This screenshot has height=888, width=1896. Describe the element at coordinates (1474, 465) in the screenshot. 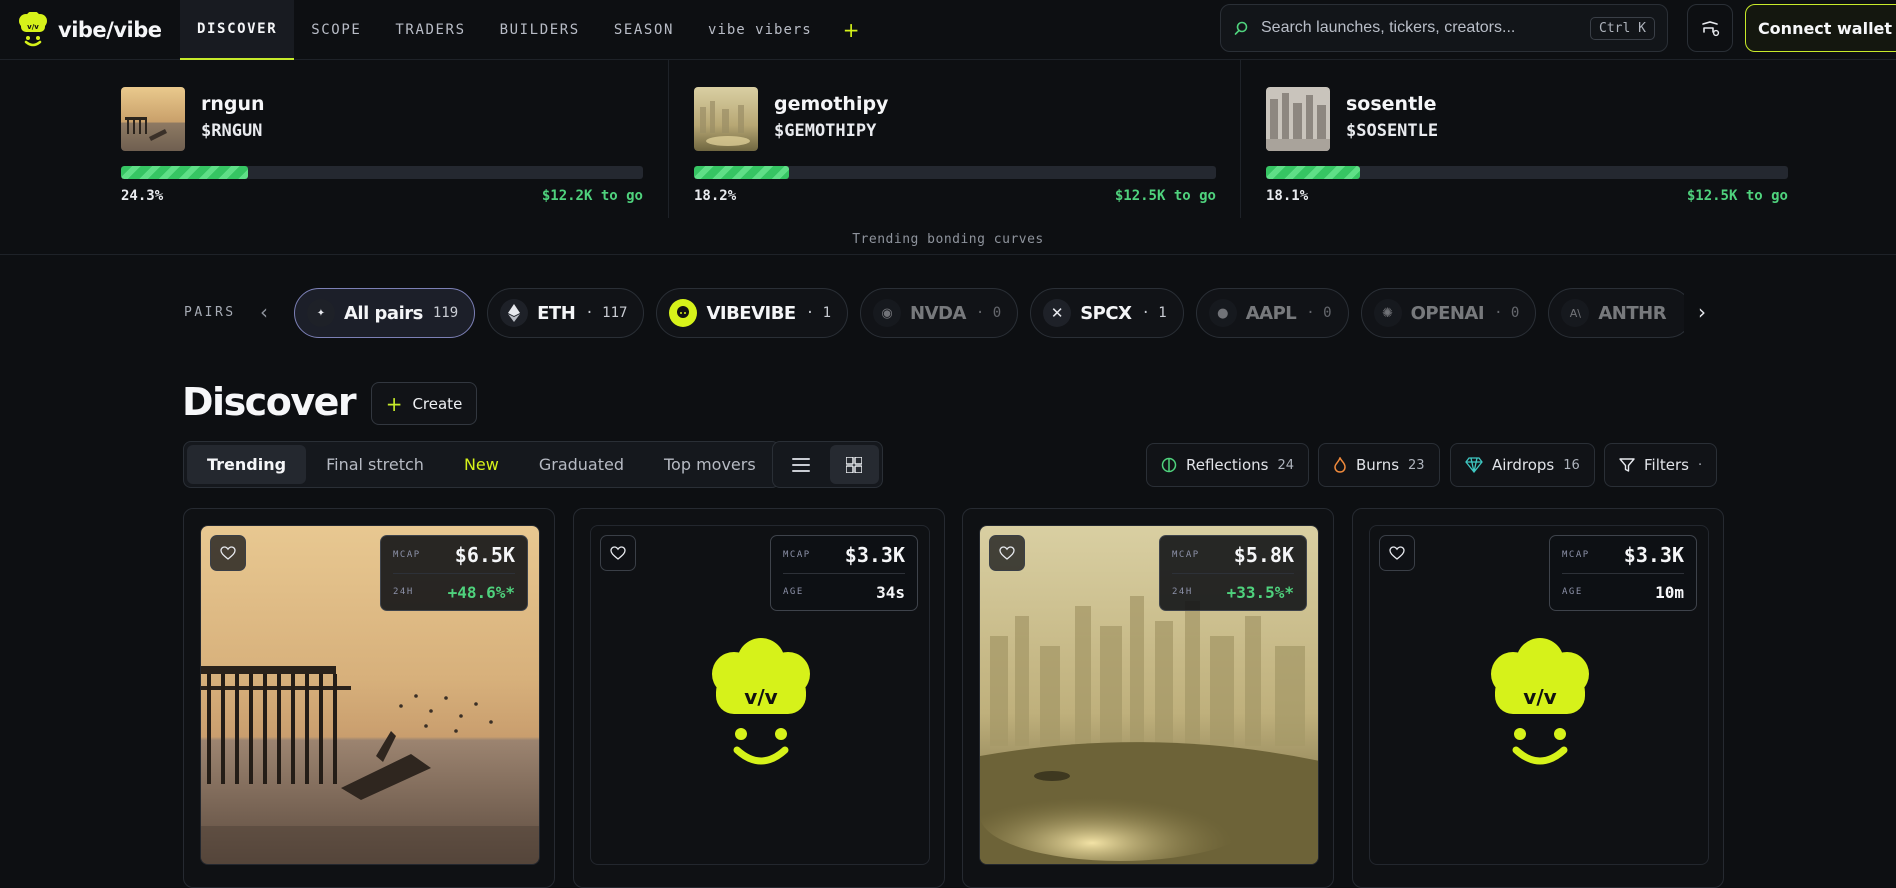

I see `diamond-icon` at that location.